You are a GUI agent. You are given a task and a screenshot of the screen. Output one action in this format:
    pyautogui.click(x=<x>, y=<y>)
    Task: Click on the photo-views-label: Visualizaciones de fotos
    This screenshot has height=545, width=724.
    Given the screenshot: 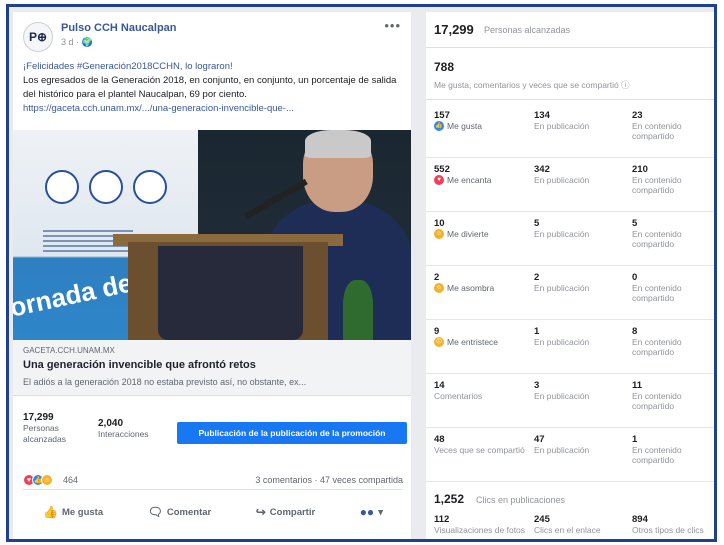 What is the action you would take?
    pyautogui.click(x=480, y=530)
    